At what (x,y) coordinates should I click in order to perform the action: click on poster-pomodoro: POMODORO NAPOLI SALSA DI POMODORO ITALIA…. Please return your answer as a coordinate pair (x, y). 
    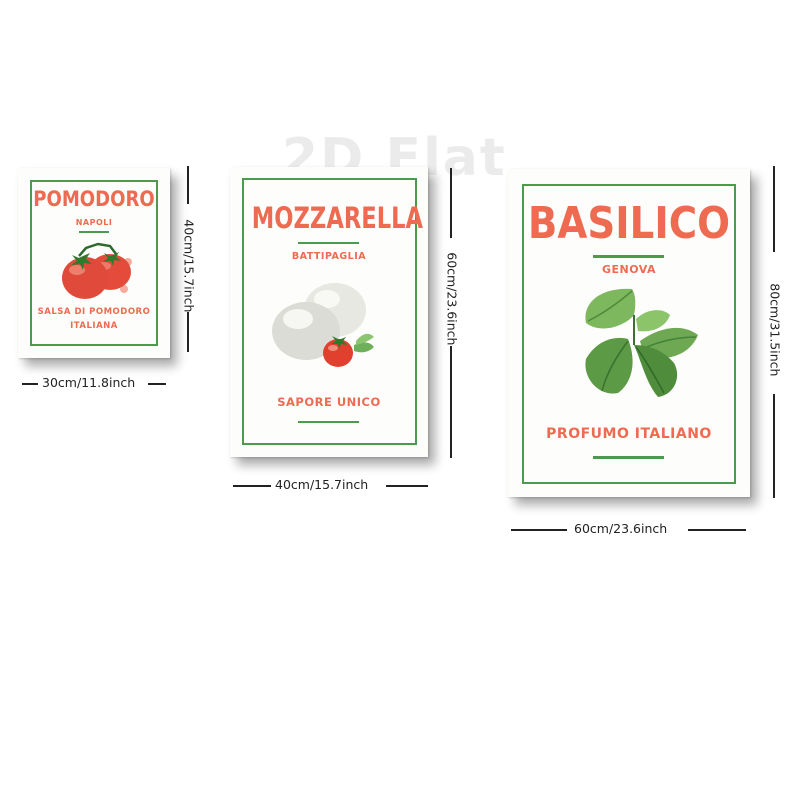
    Looking at the image, I should click on (94, 263).